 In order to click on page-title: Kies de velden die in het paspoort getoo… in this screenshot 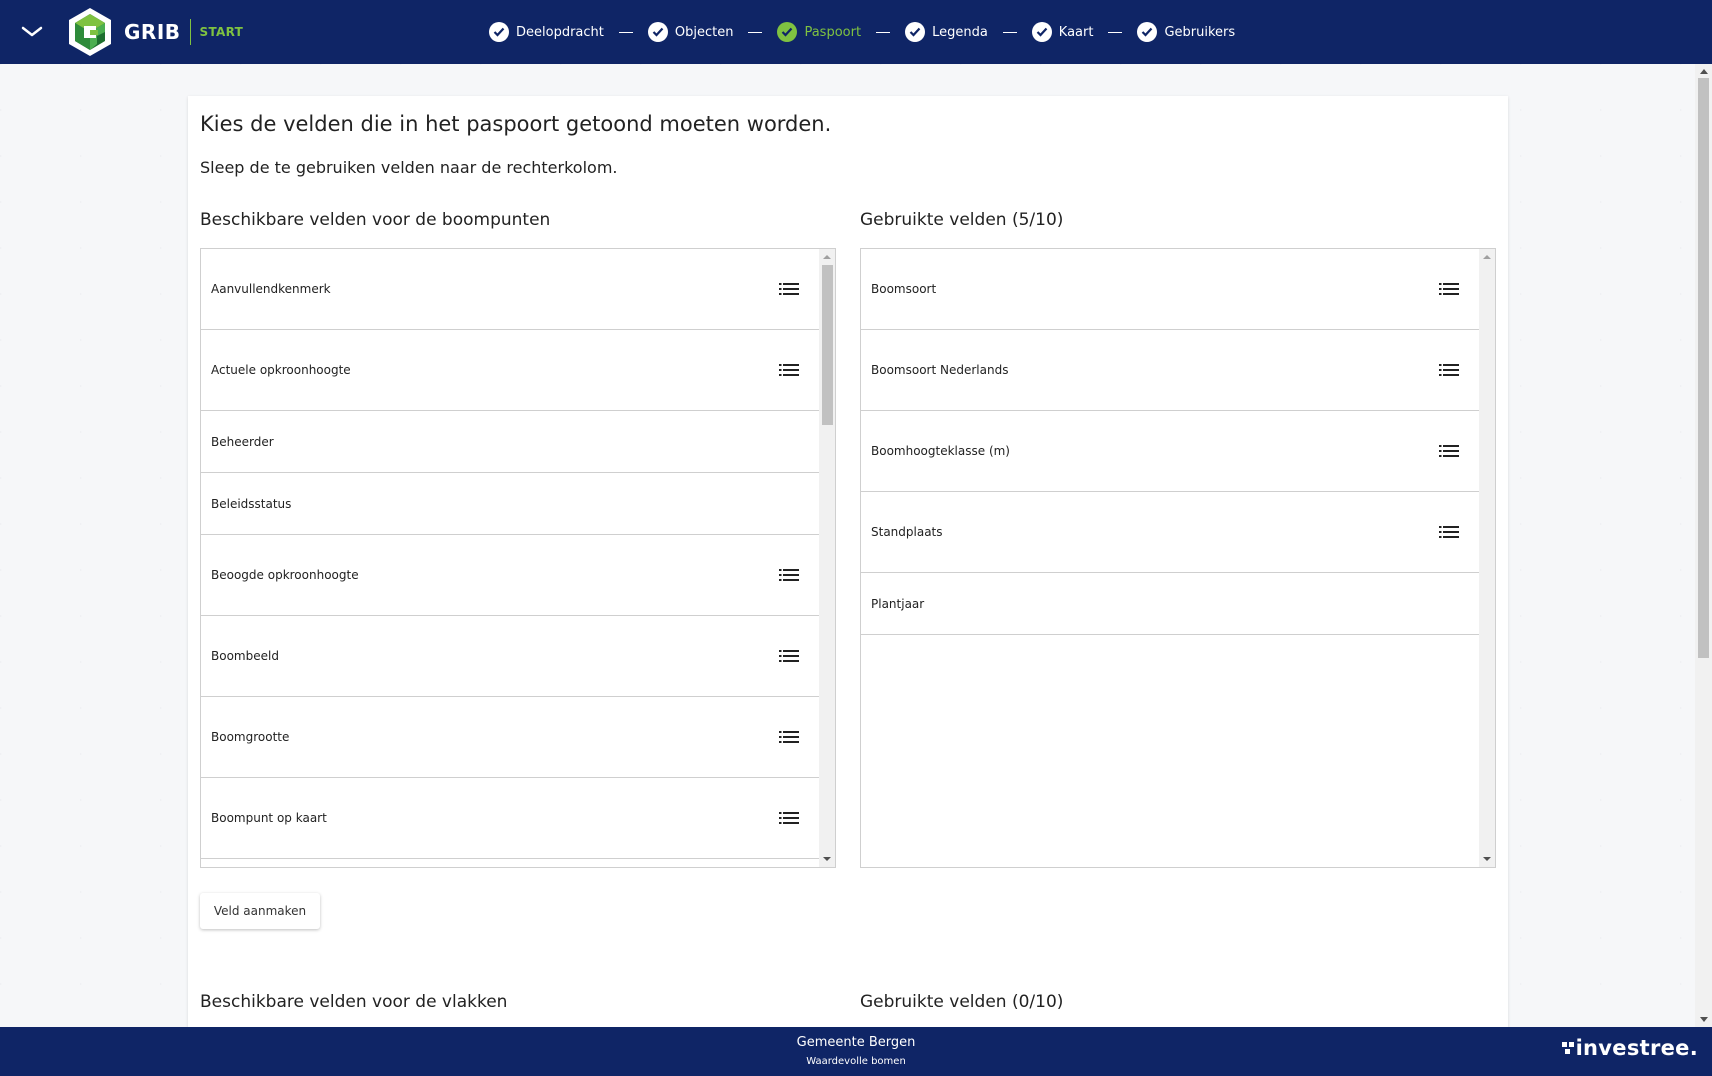, I will do `click(516, 124)`.